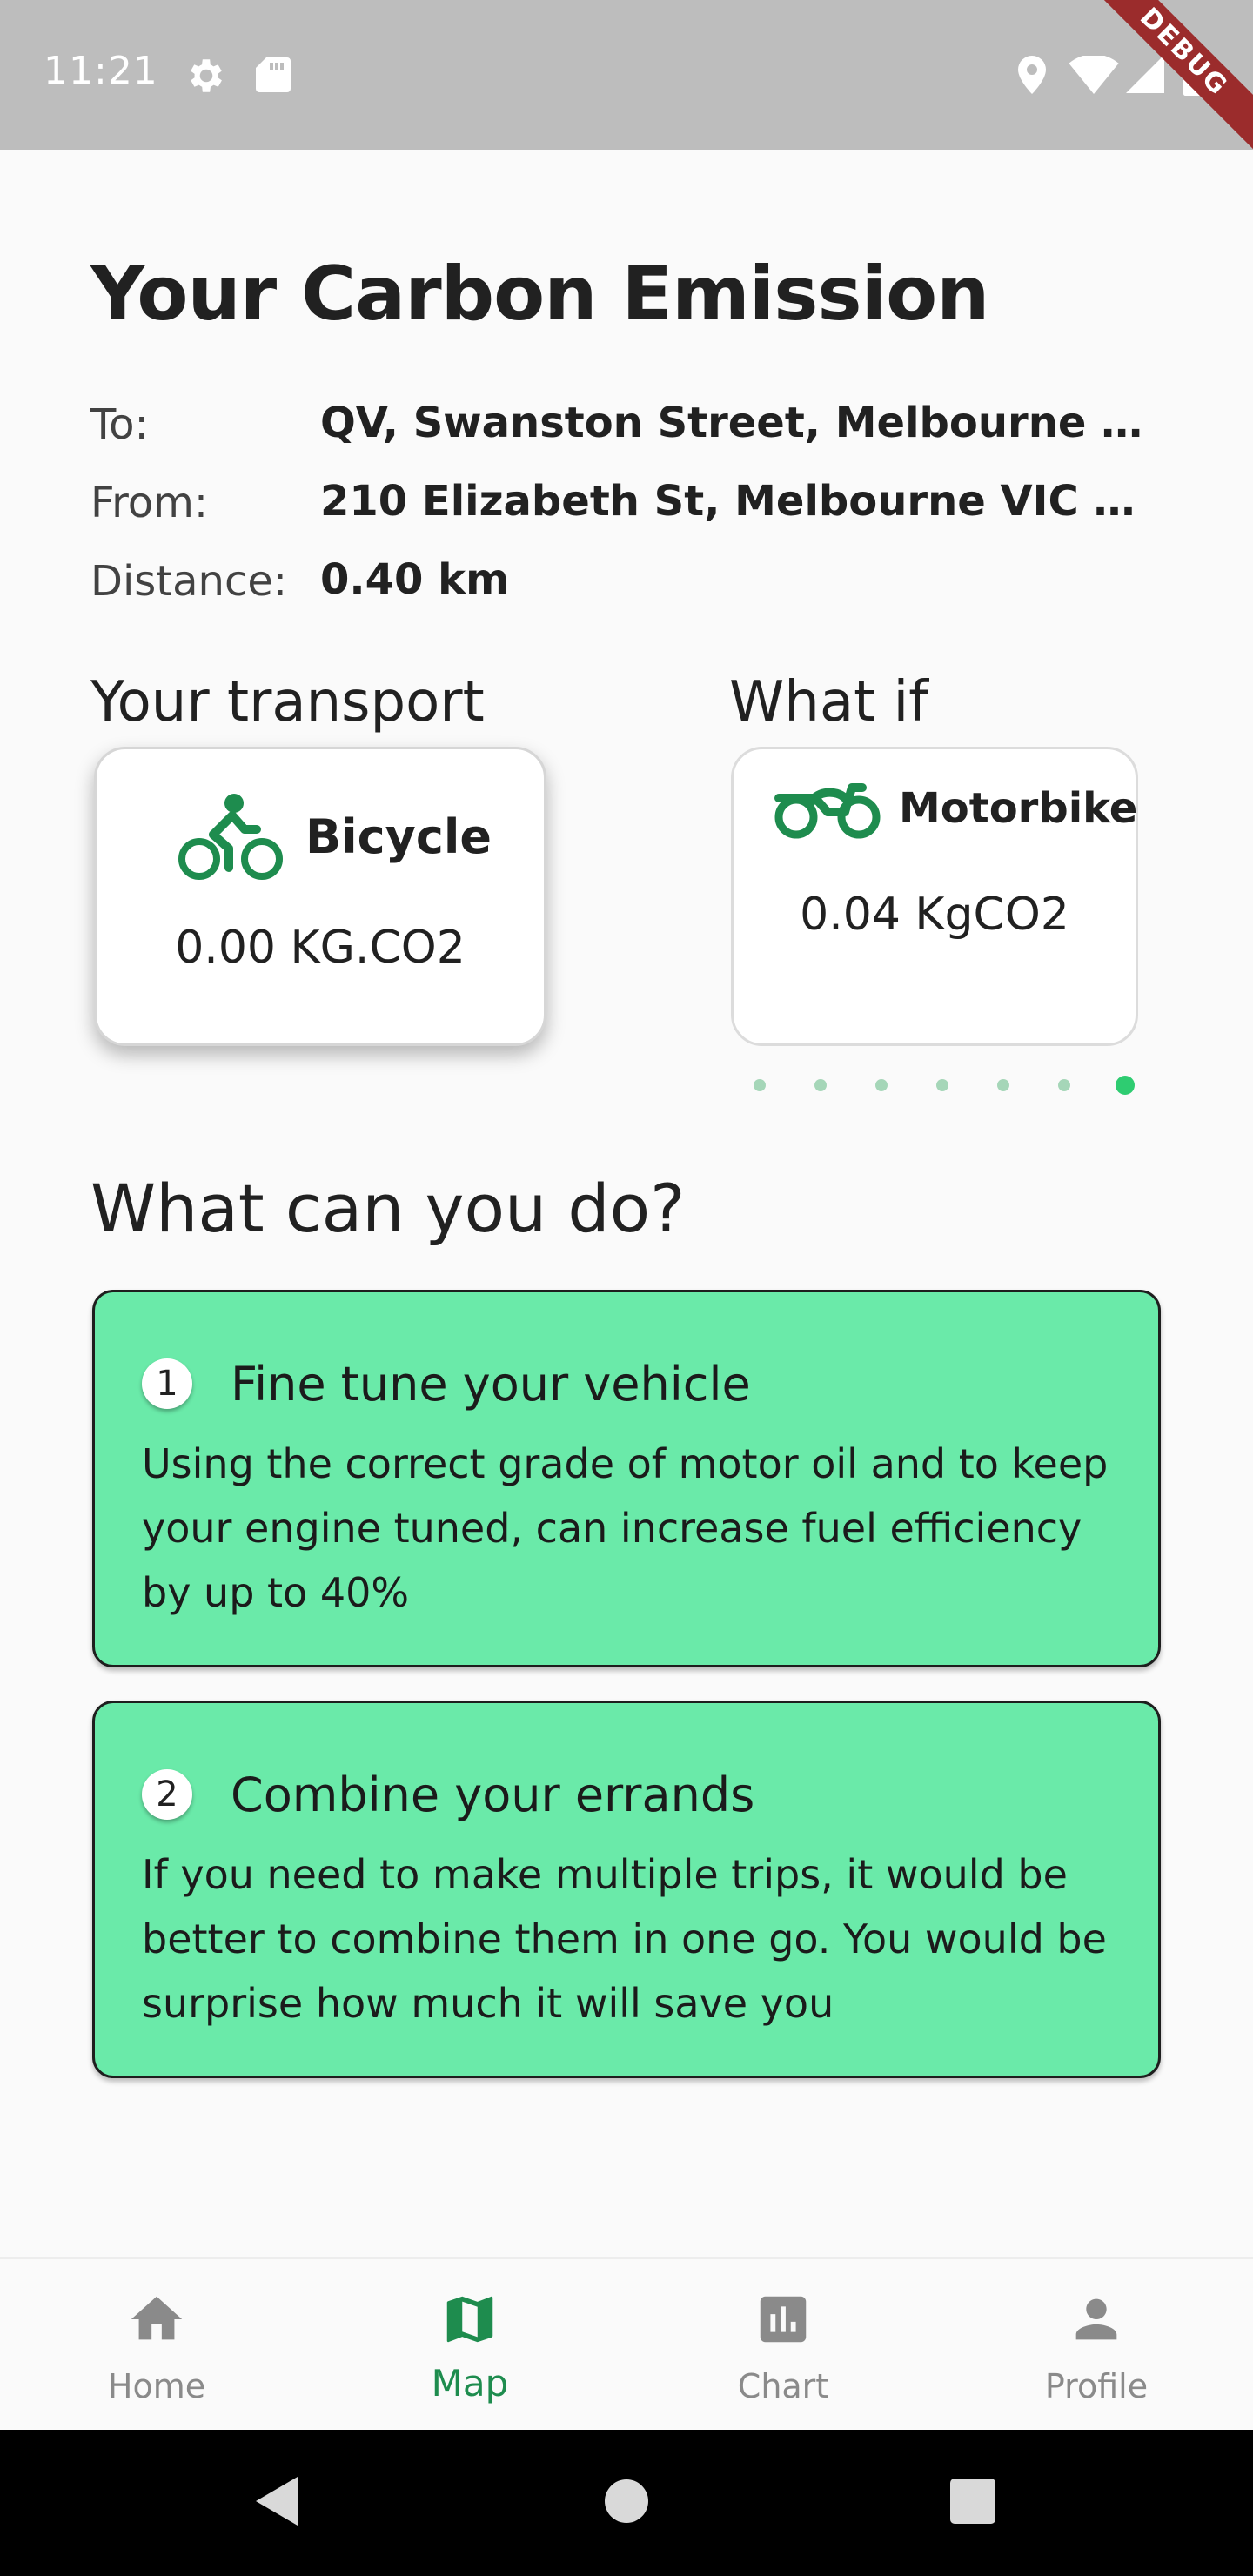 This screenshot has height=2576, width=1253. What do you see at coordinates (783, 2345) in the screenshot?
I see `nav-chart: Chart` at bounding box center [783, 2345].